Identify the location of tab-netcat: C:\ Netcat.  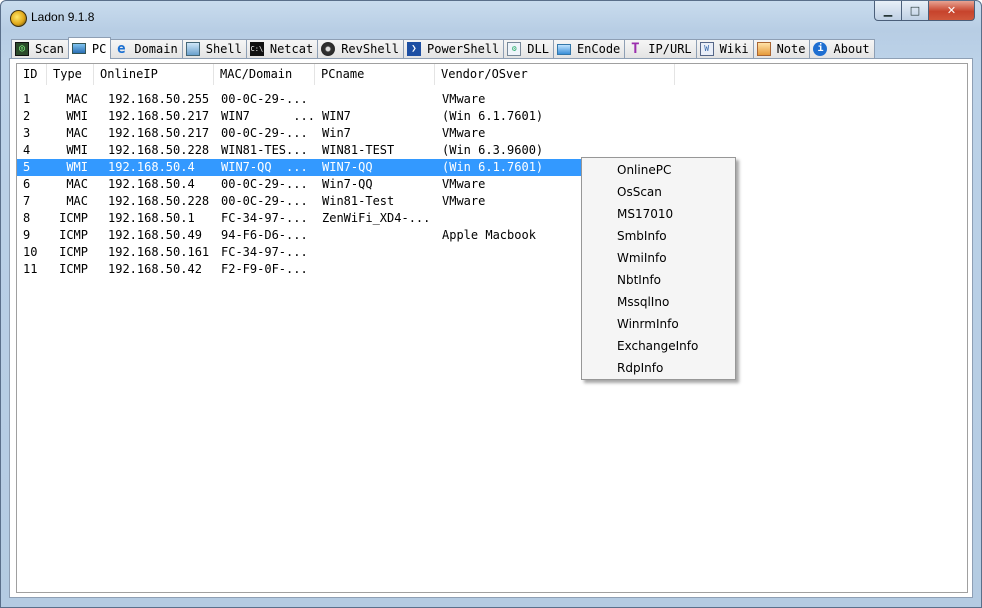
(282, 48).